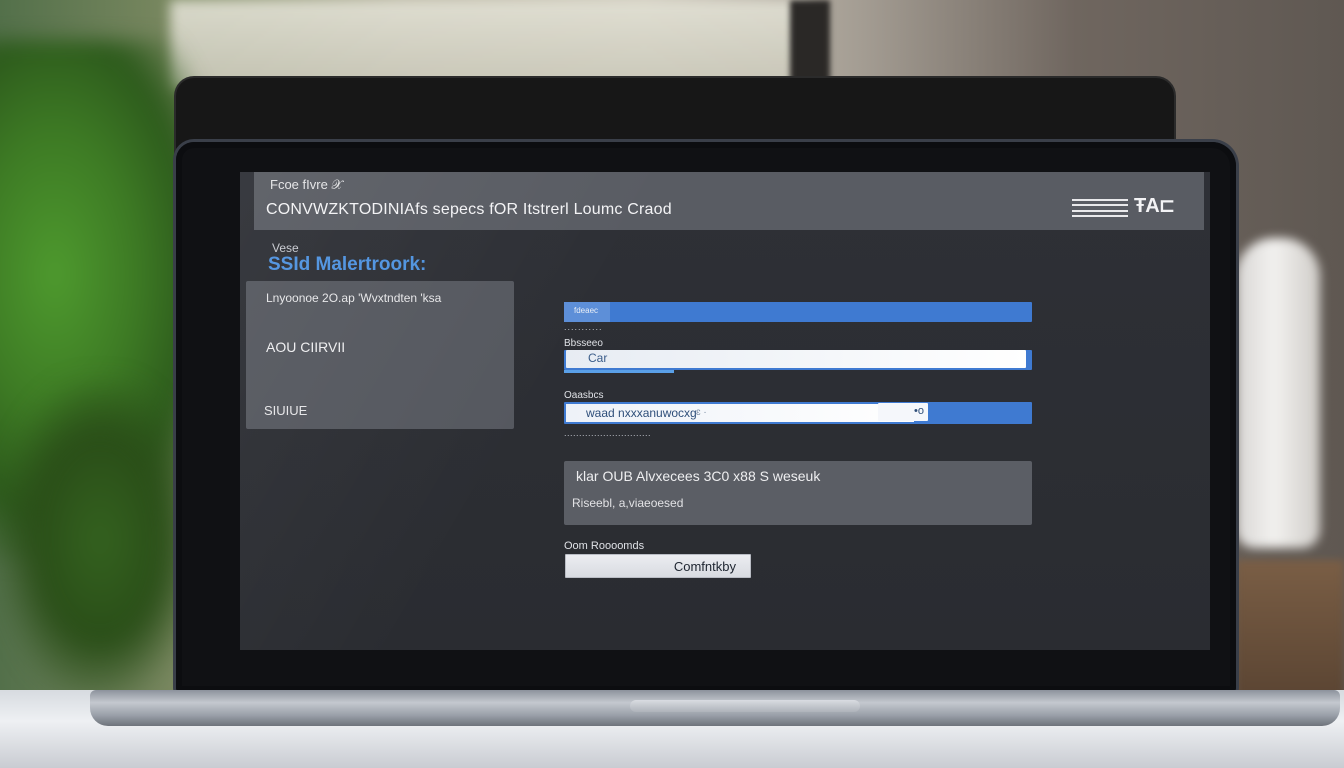  I want to click on laptop-hinge, so click(745, 706).